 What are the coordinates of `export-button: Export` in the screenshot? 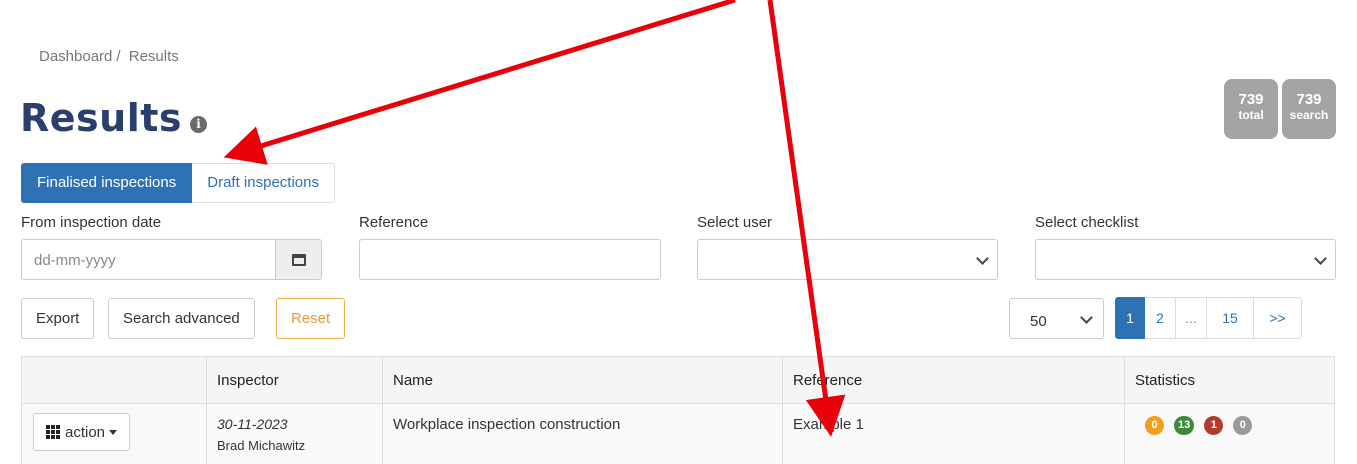 It's located at (58, 318).